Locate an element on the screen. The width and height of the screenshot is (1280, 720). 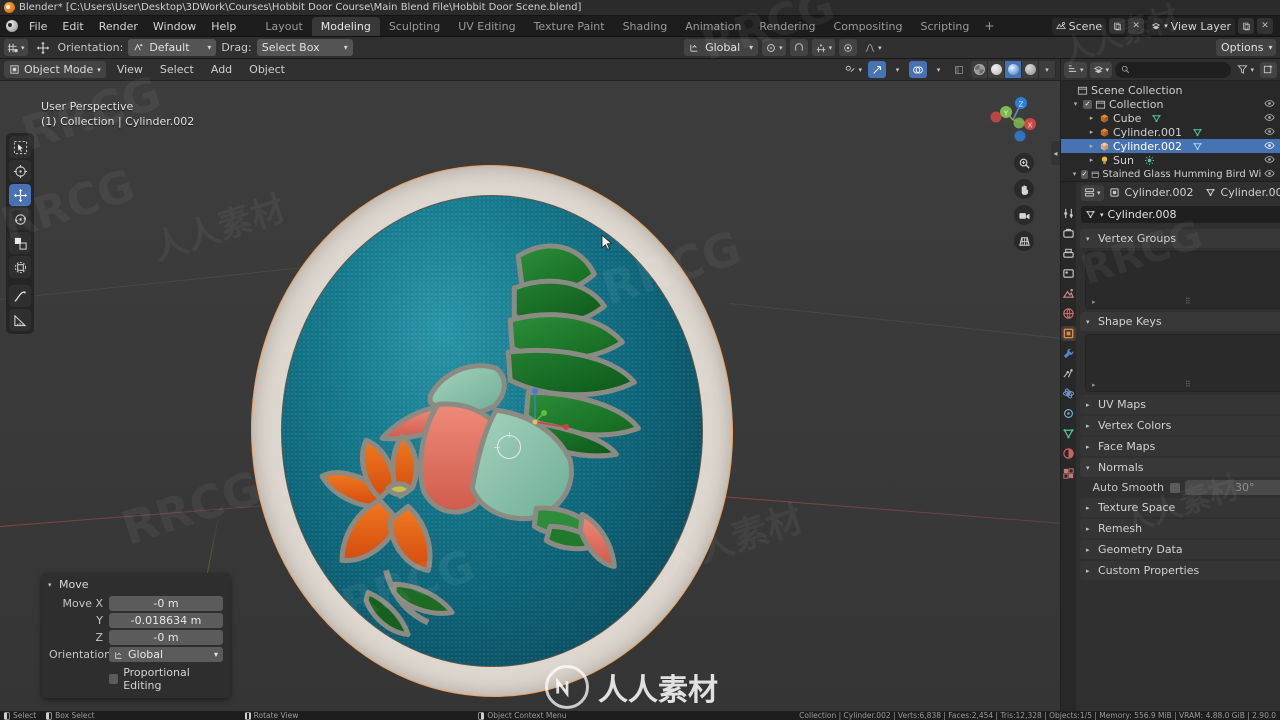
breadcrumb-data-name: Cylinder.008 is located at coordinates (1250, 192).